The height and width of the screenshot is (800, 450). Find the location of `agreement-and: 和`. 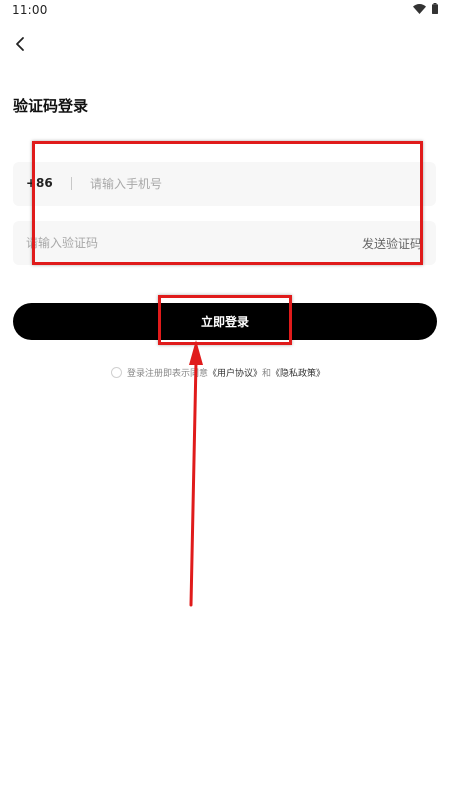

agreement-and: 和 is located at coordinates (267, 374).